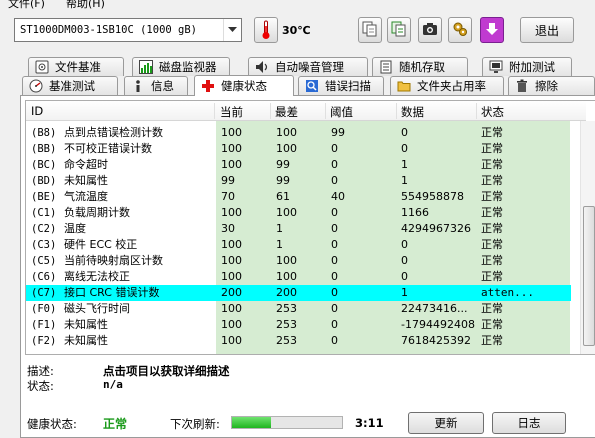 The image size is (595, 438). I want to click on tab-info: 信息, so click(156, 85).